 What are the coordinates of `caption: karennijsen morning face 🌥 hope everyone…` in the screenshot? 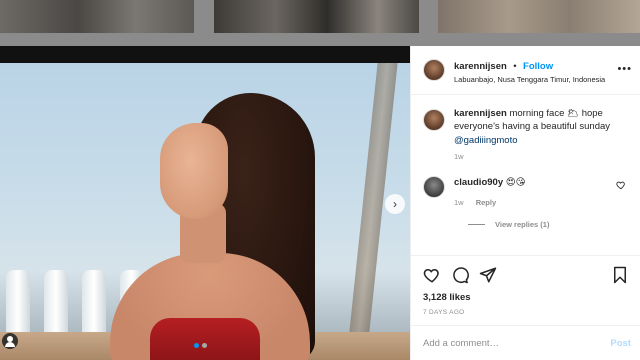 It's located at (525, 134).